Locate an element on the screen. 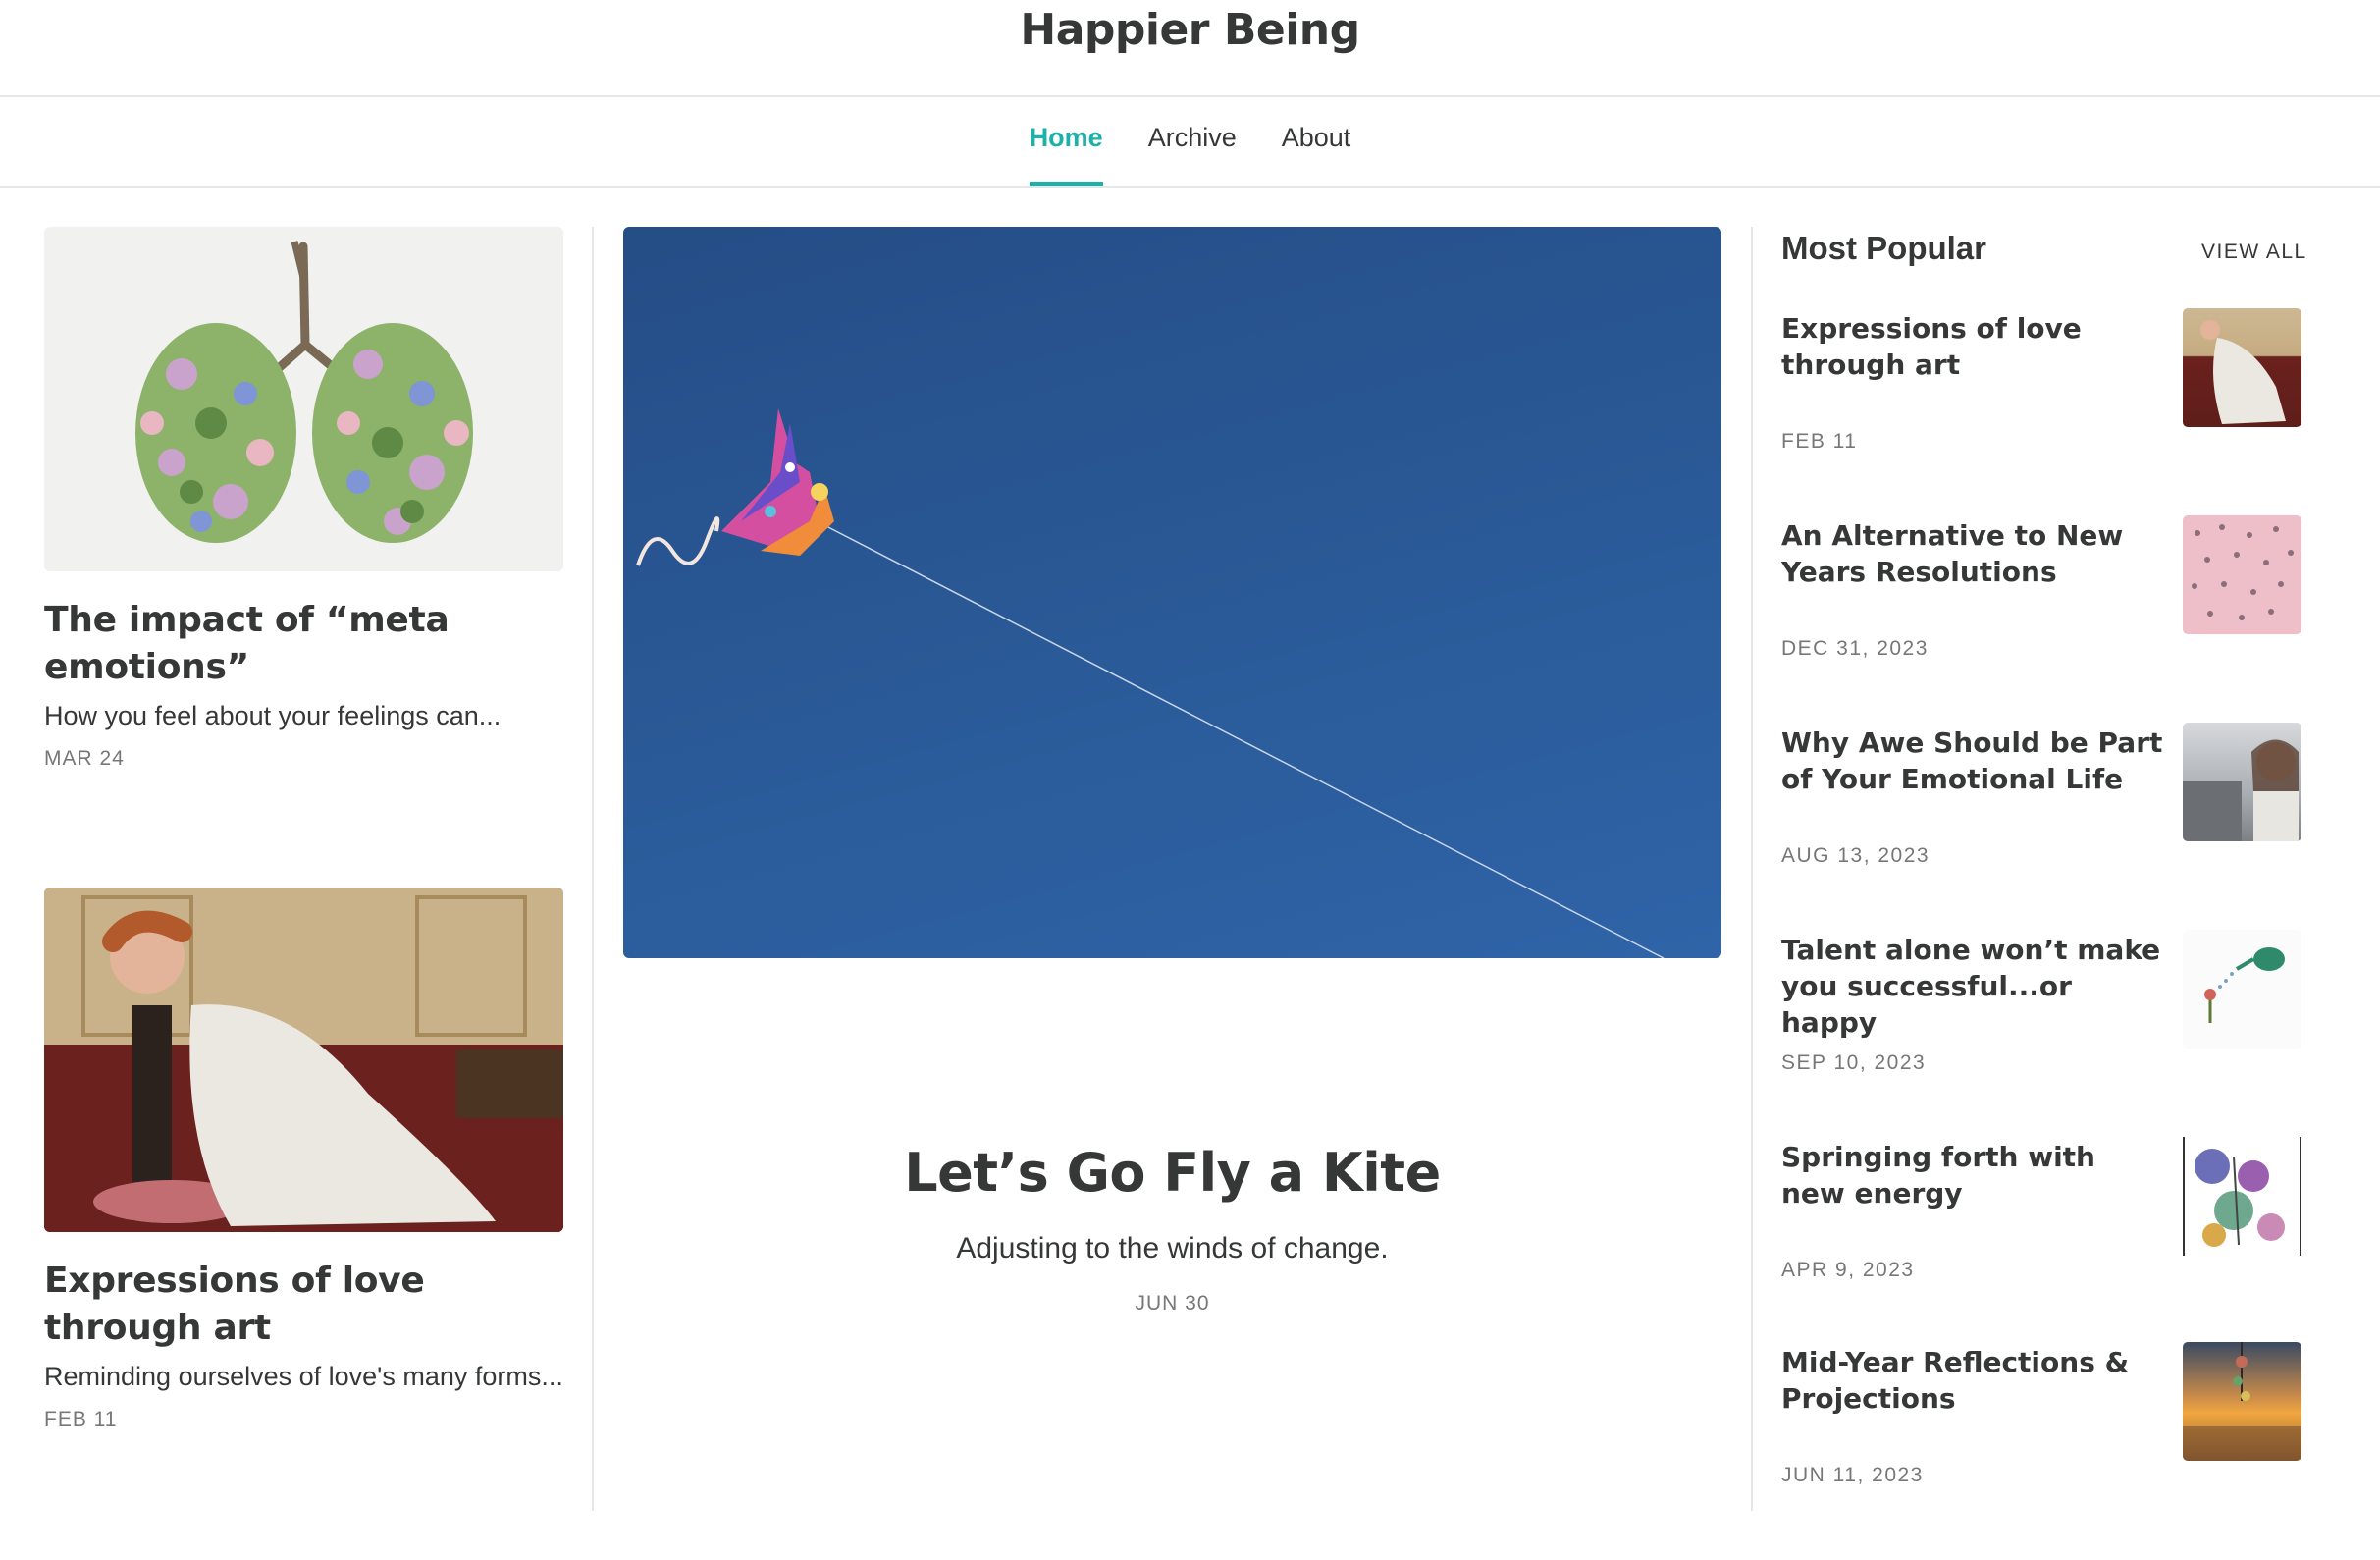 The image size is (2380, 1560). post-thumbnail-flower-lungs is located at coordinates (303, 399).